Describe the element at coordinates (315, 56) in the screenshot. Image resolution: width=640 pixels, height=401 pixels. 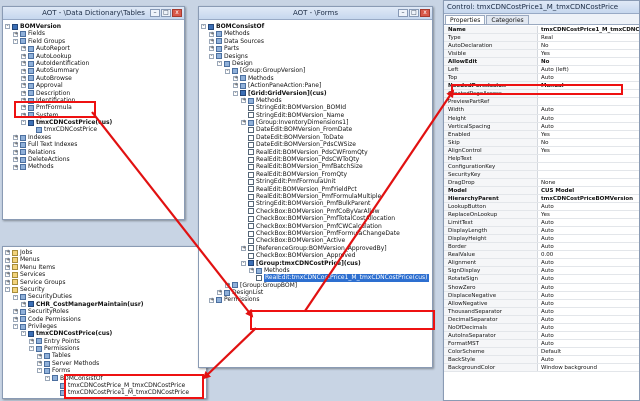
I see `tree-node: - Designs` at that location.